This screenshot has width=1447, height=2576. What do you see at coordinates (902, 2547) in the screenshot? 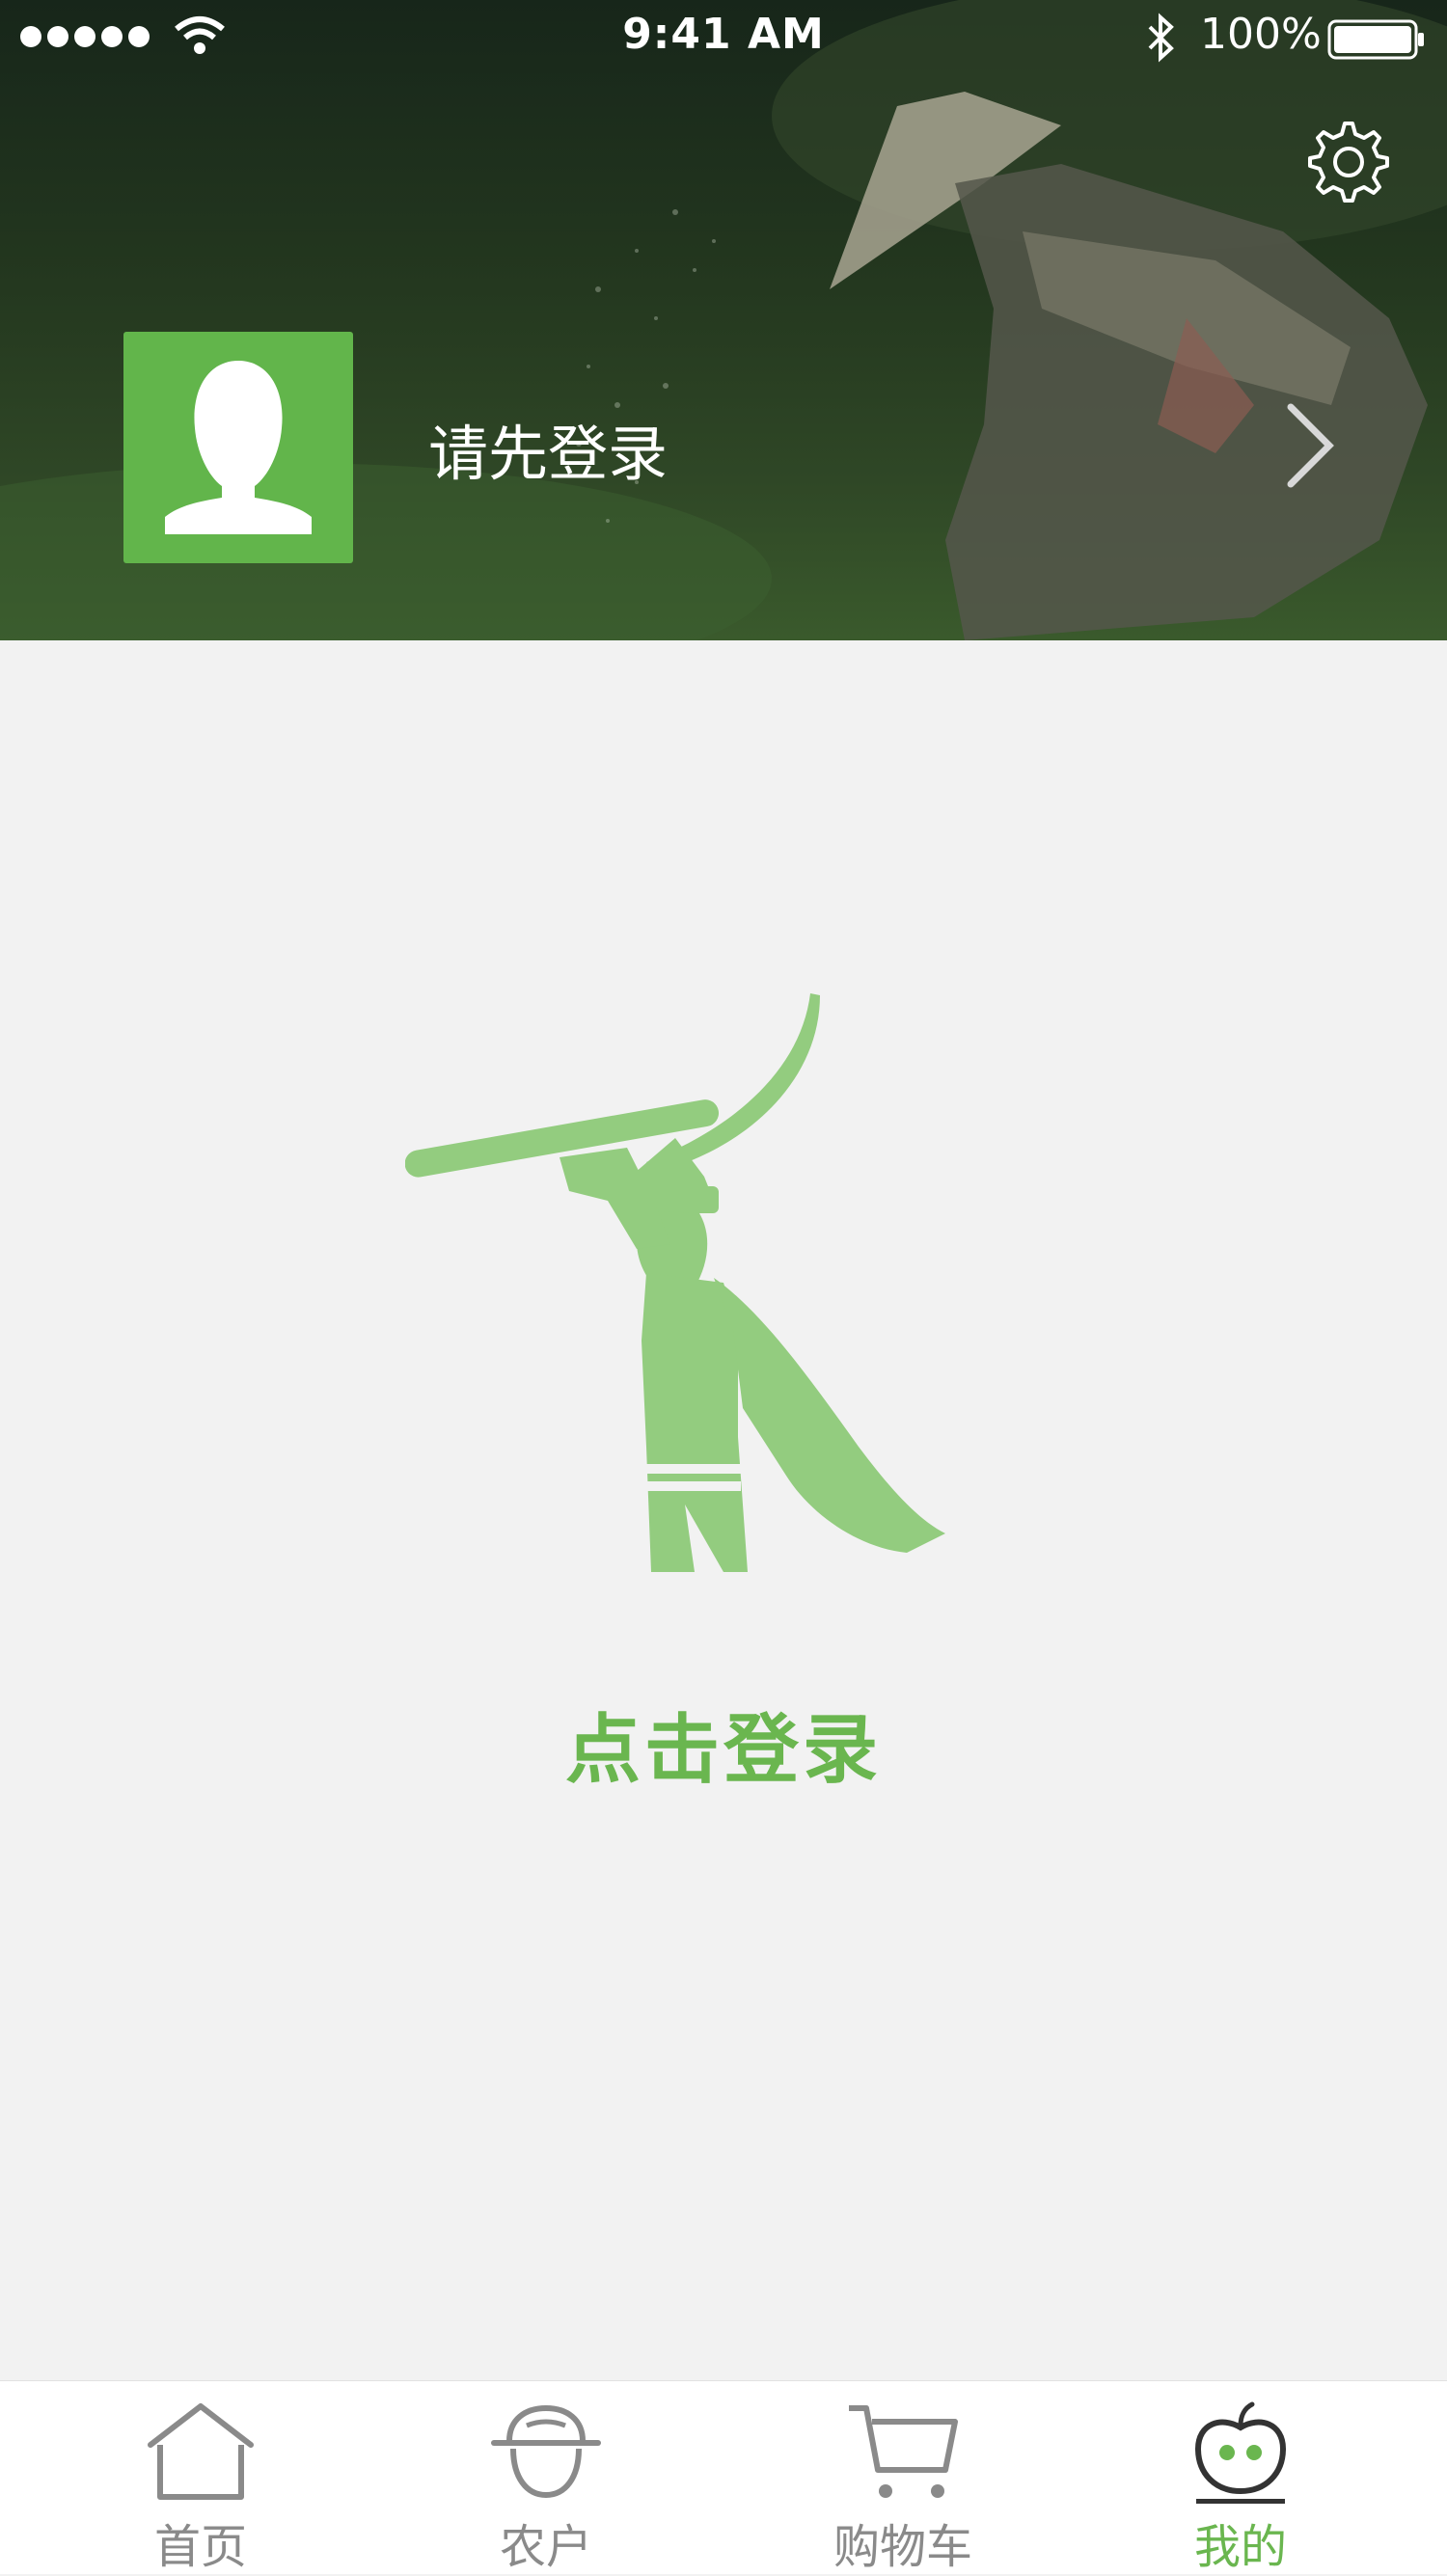
I see `tab-cart-label: 购物车` at bounding box center [902, 2547].